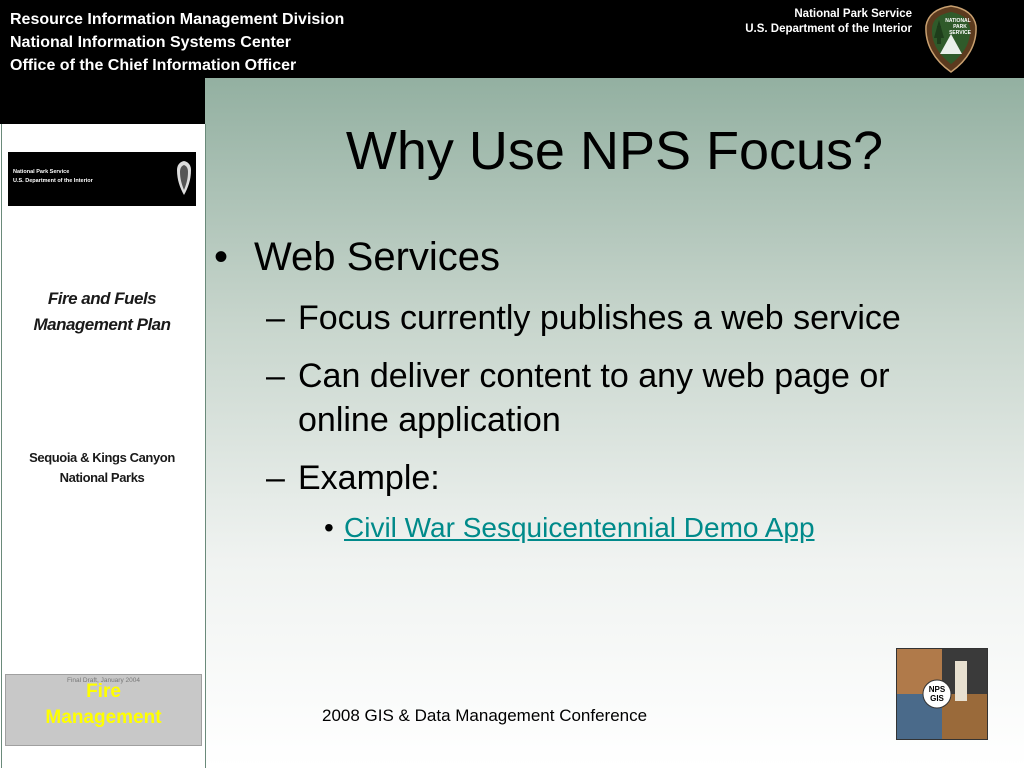 The height and width of the screenshot is (768, 1024). What do you see at coordinates (103, 691) in the screenshot?
I see `fire-label-line-1: Fire` at bounding box center [103, 691].